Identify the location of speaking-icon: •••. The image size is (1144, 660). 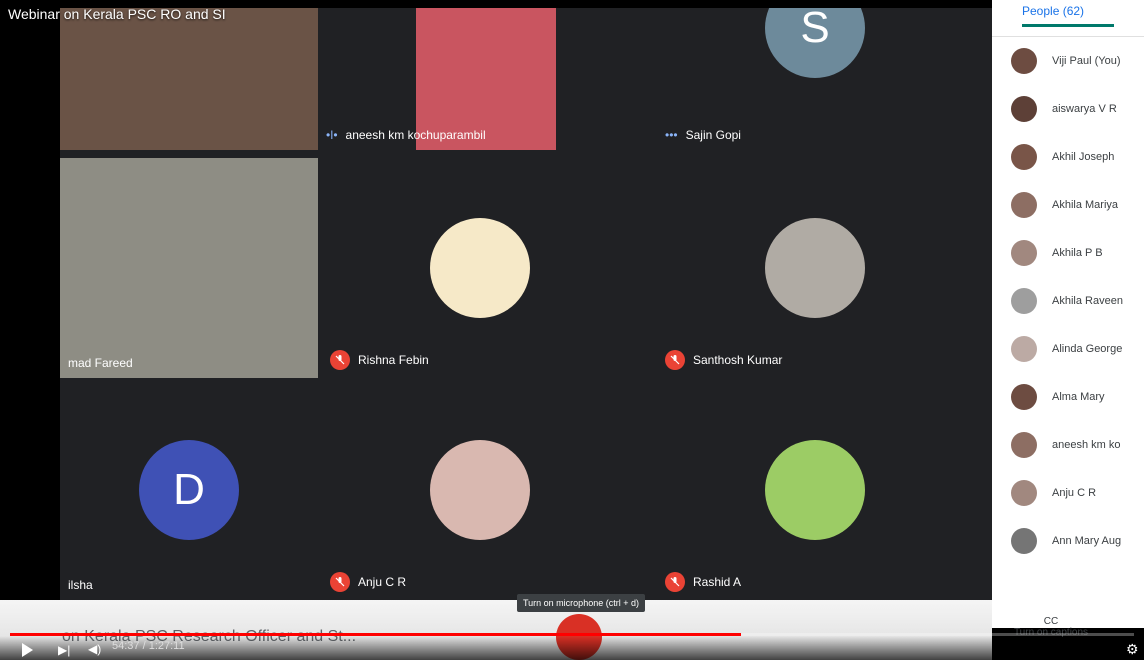
(671, 135).